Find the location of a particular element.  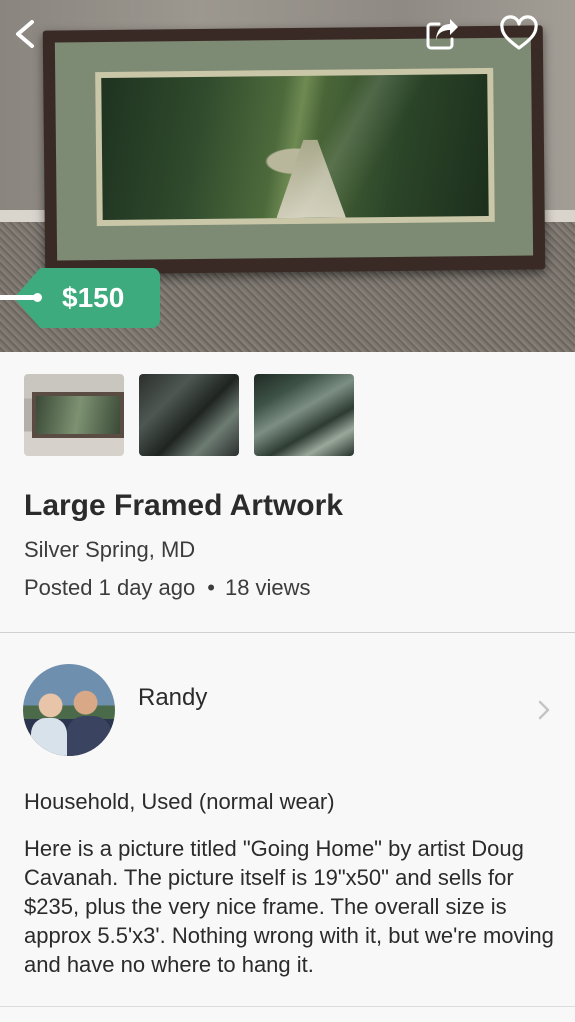

bottom-divider is located at coordinates (287, 1006).